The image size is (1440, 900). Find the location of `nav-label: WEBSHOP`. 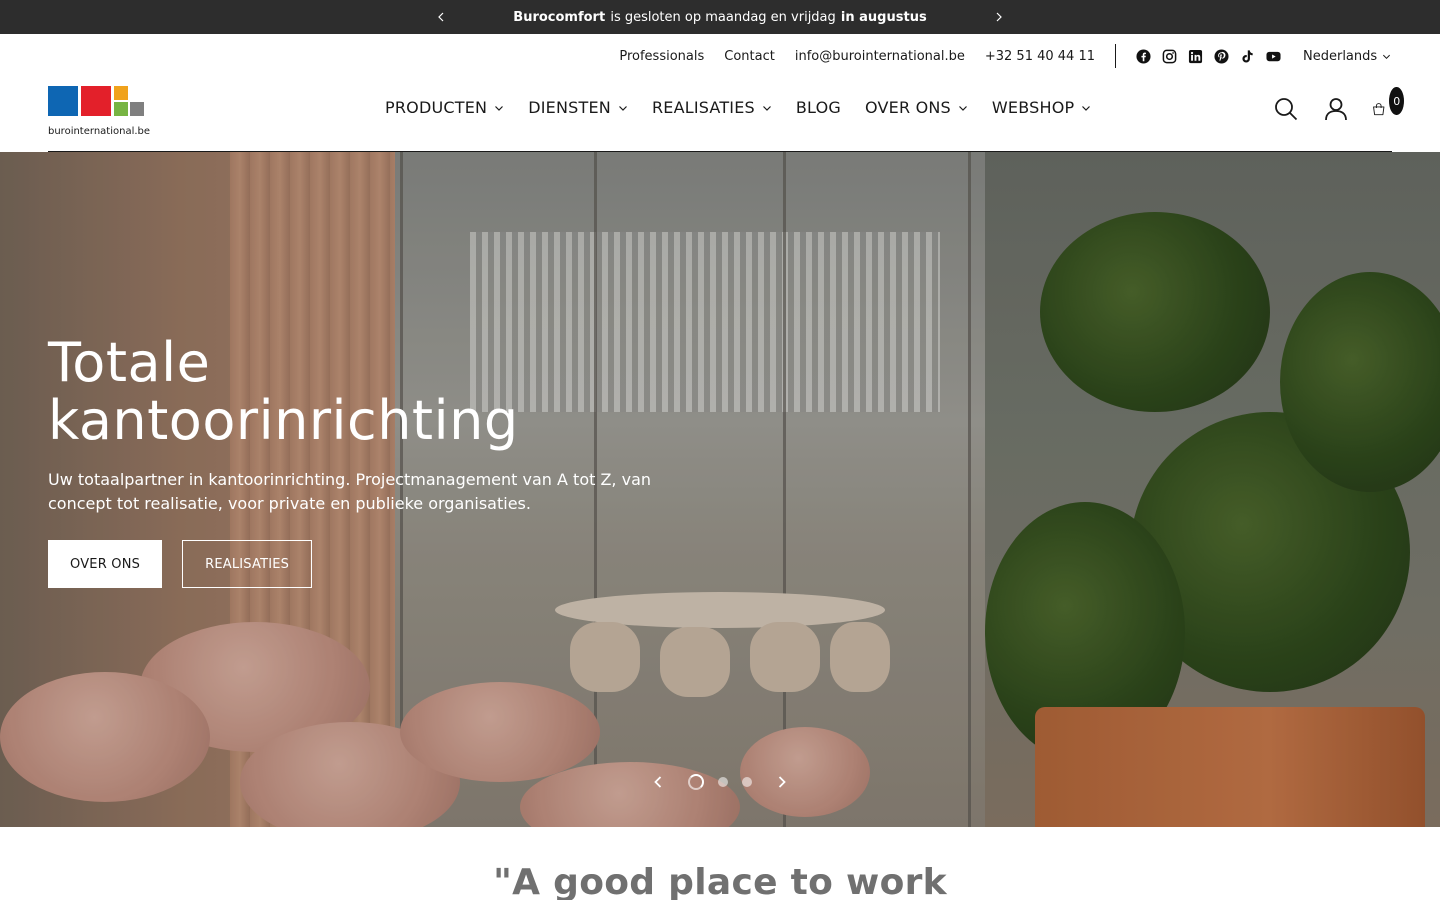

nav-label: WEBSHOP is located at coordinates (1033, 107).